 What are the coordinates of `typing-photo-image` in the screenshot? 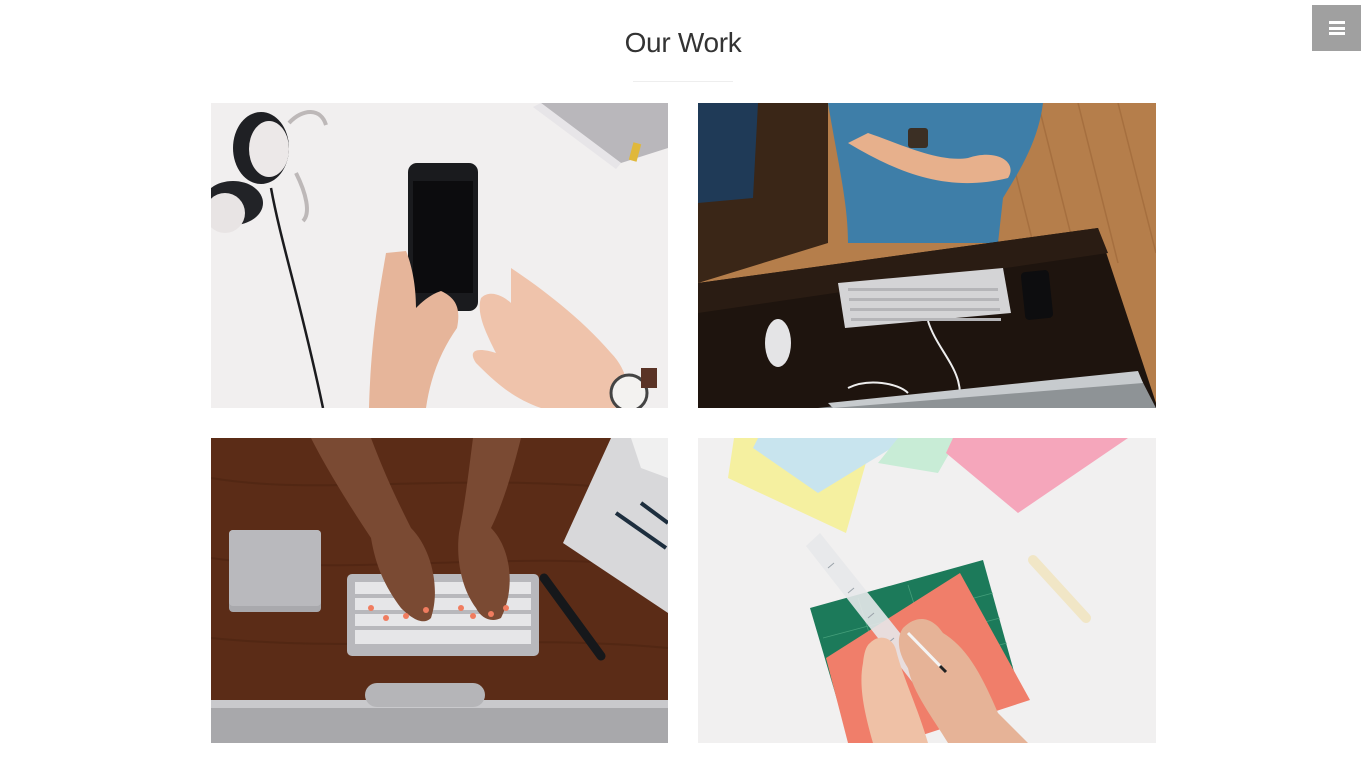 It's located at (439, 590).